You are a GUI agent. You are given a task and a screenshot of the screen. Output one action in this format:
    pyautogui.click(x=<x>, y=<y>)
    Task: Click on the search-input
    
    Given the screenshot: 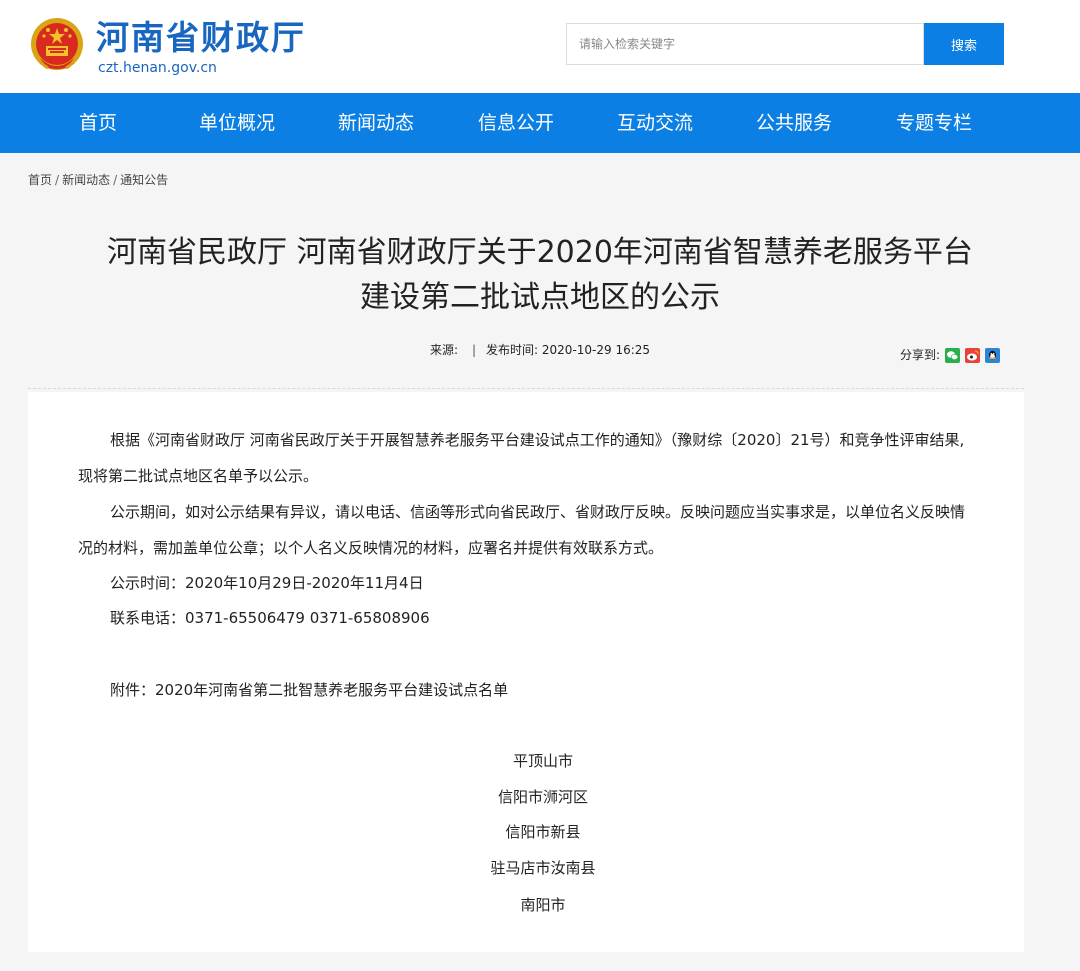 What is the action you would take?
    pyautogui.click(x=745, y=44)
    